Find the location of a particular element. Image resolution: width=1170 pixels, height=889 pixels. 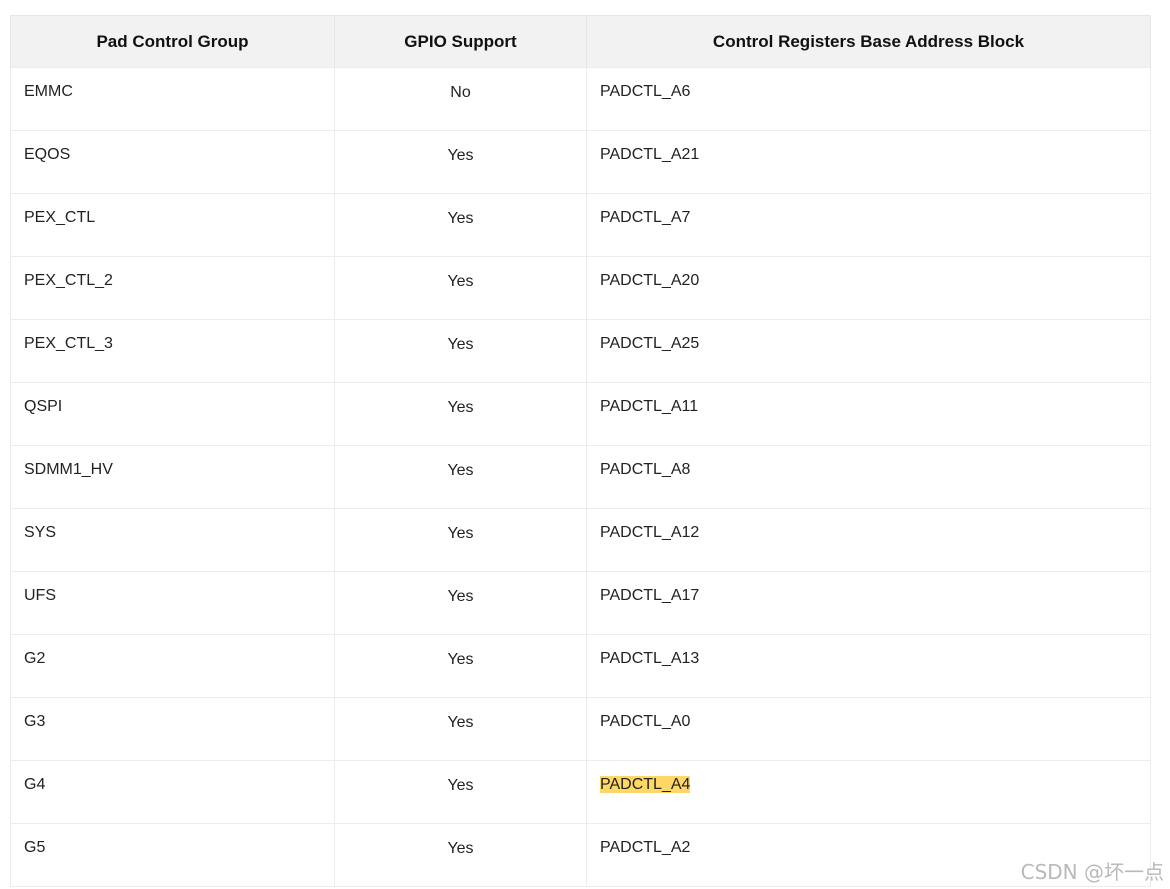

table-row: PEX_CTL_3 Yes PADCTL_A25 is located at coordinates (580, 351).